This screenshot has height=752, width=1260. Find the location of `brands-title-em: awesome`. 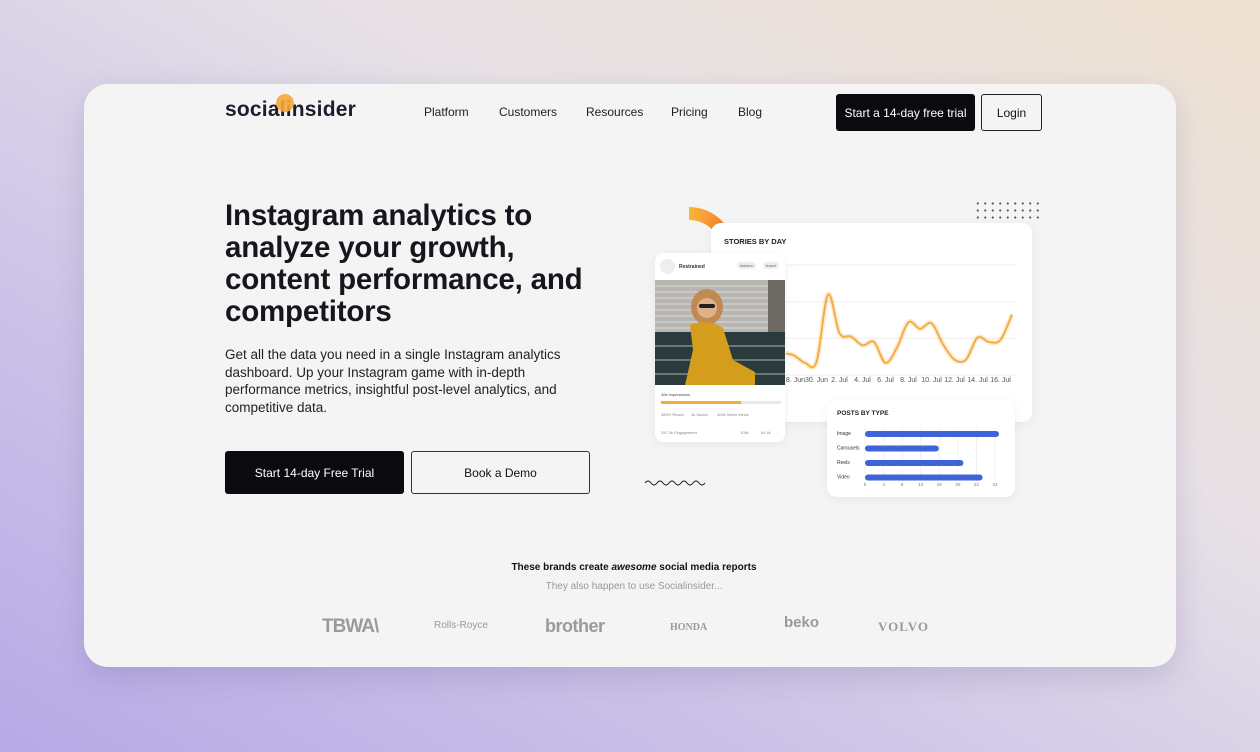

brands-title-em: awesome is located at coordinates (634, 567).